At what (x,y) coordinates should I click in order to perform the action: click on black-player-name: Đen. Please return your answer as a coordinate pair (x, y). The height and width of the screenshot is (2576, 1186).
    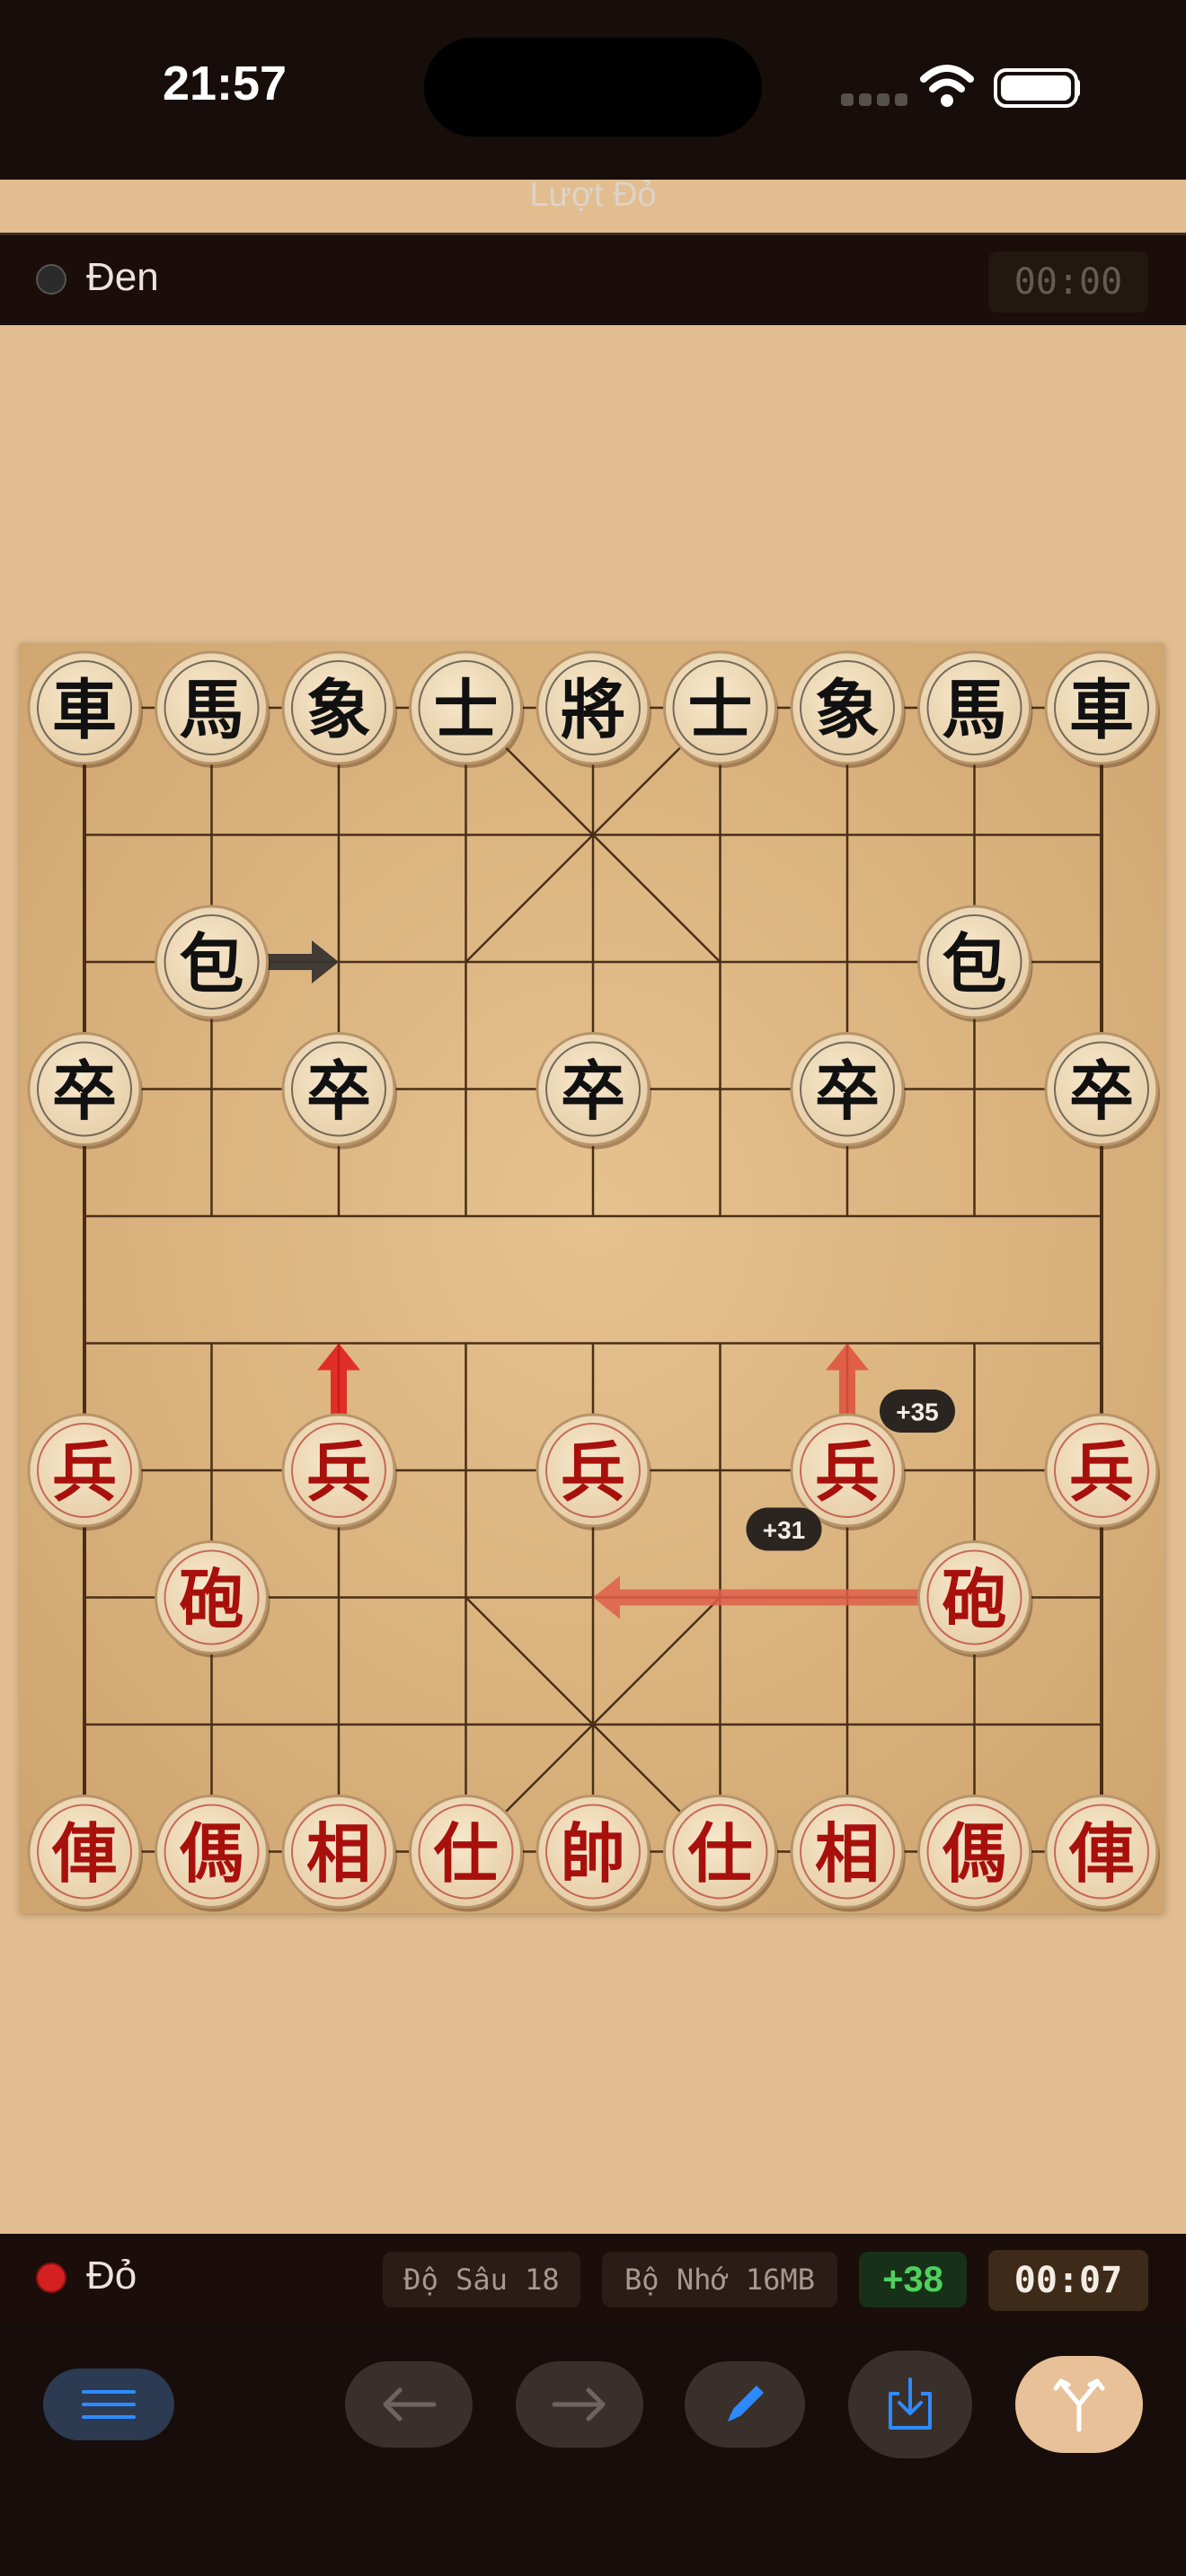
    Looking at the image, I should click on (122, 277).